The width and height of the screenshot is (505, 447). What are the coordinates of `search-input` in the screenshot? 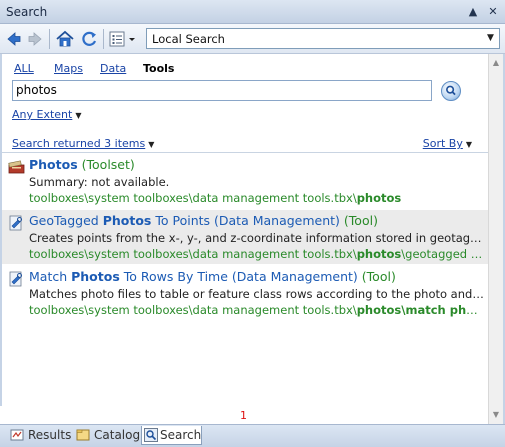 It's located at (221, 90).